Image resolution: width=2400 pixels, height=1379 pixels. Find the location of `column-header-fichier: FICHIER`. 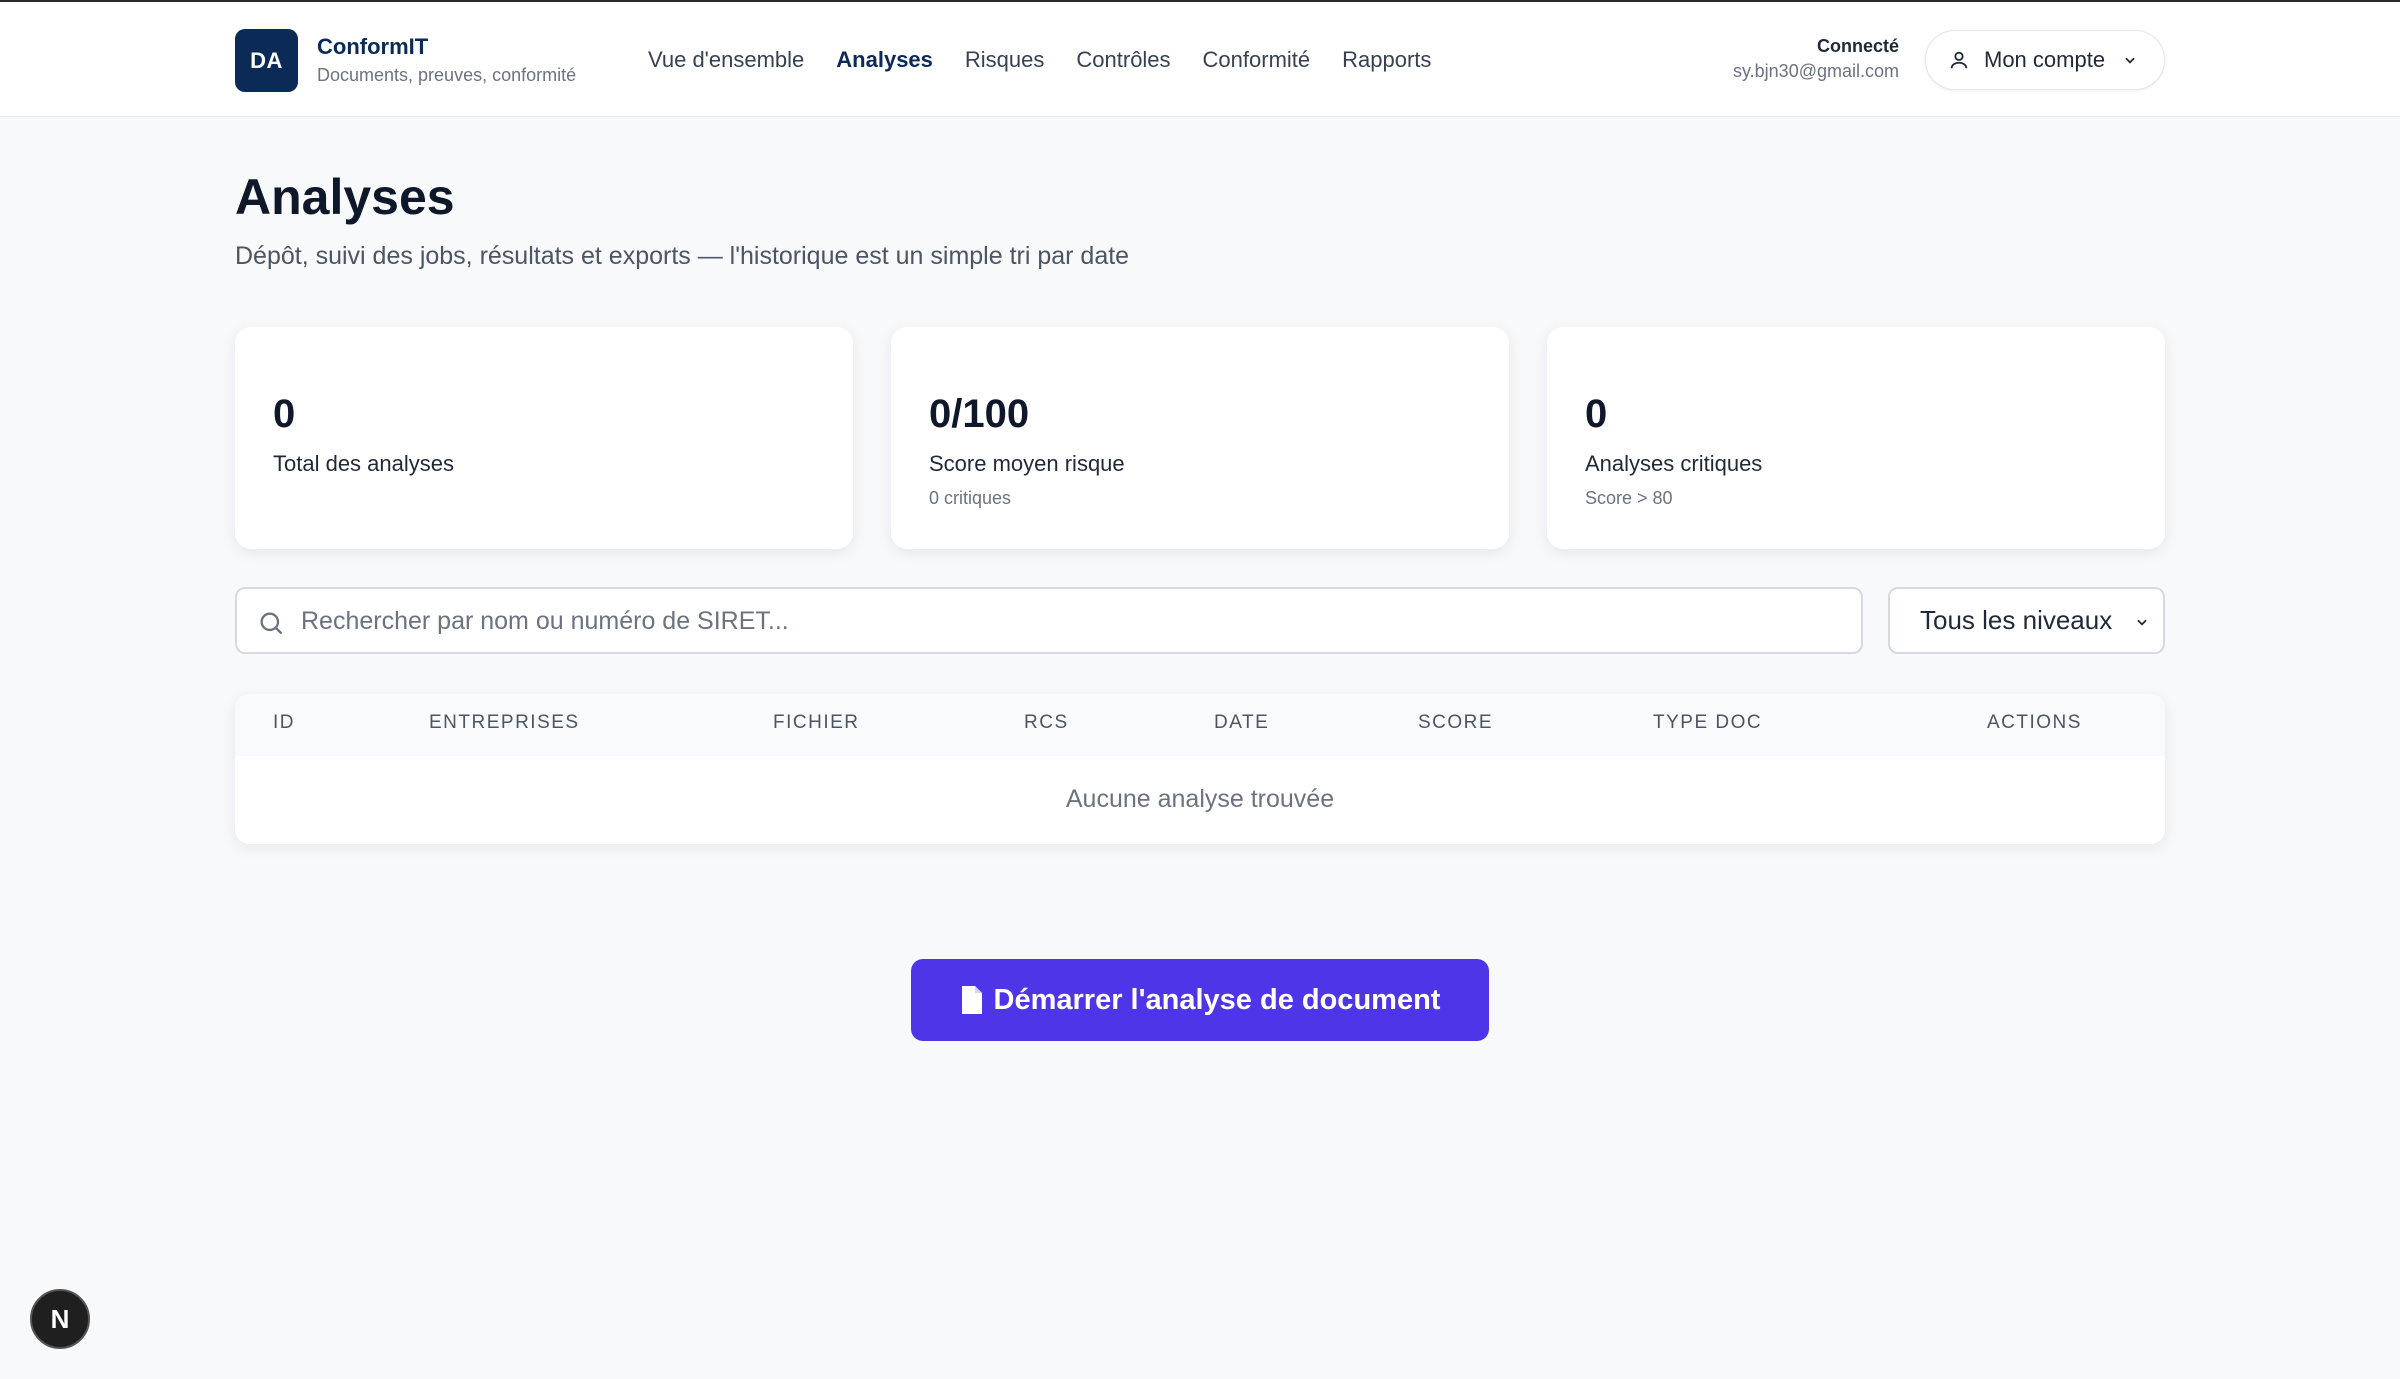

column-header-fichier: FICHIER is located at coordinates (816, 723).